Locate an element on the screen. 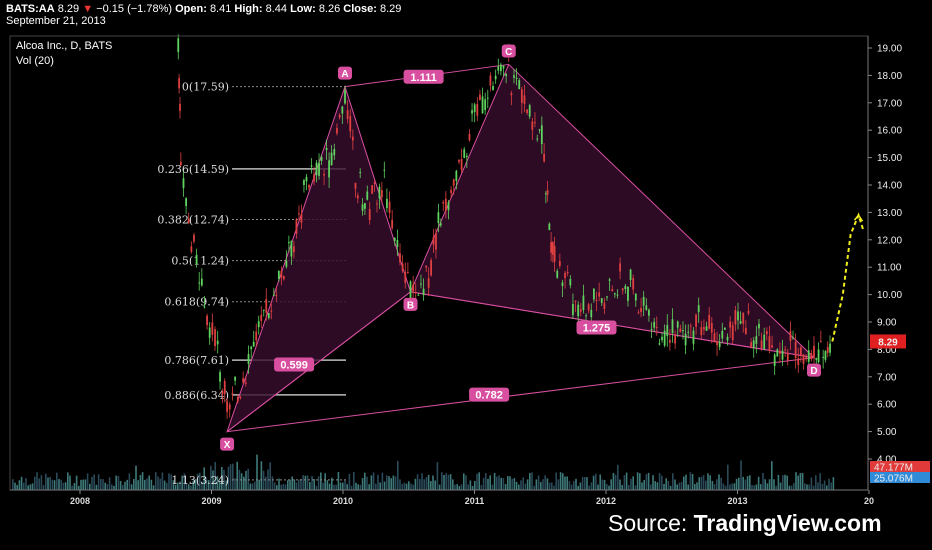  fib-level-label: 0.786(7.61) is located at coordinates (196, 360).